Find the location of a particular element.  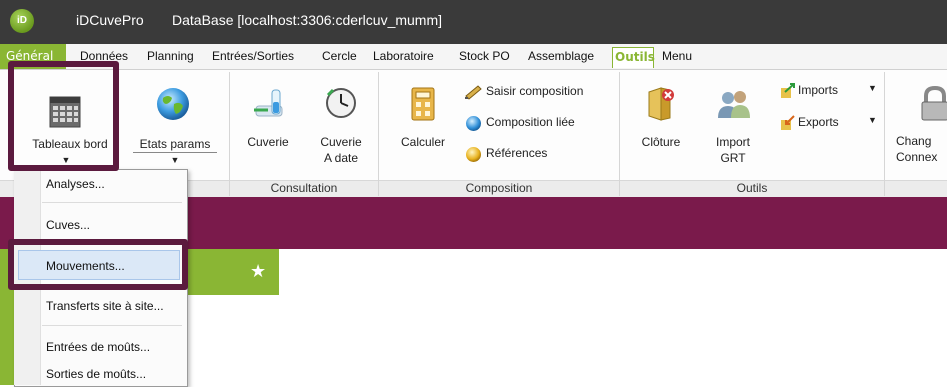

database-title: DataBase [localhost:3306:cderlcuv_mumm] is located at coordinates (307, 20).